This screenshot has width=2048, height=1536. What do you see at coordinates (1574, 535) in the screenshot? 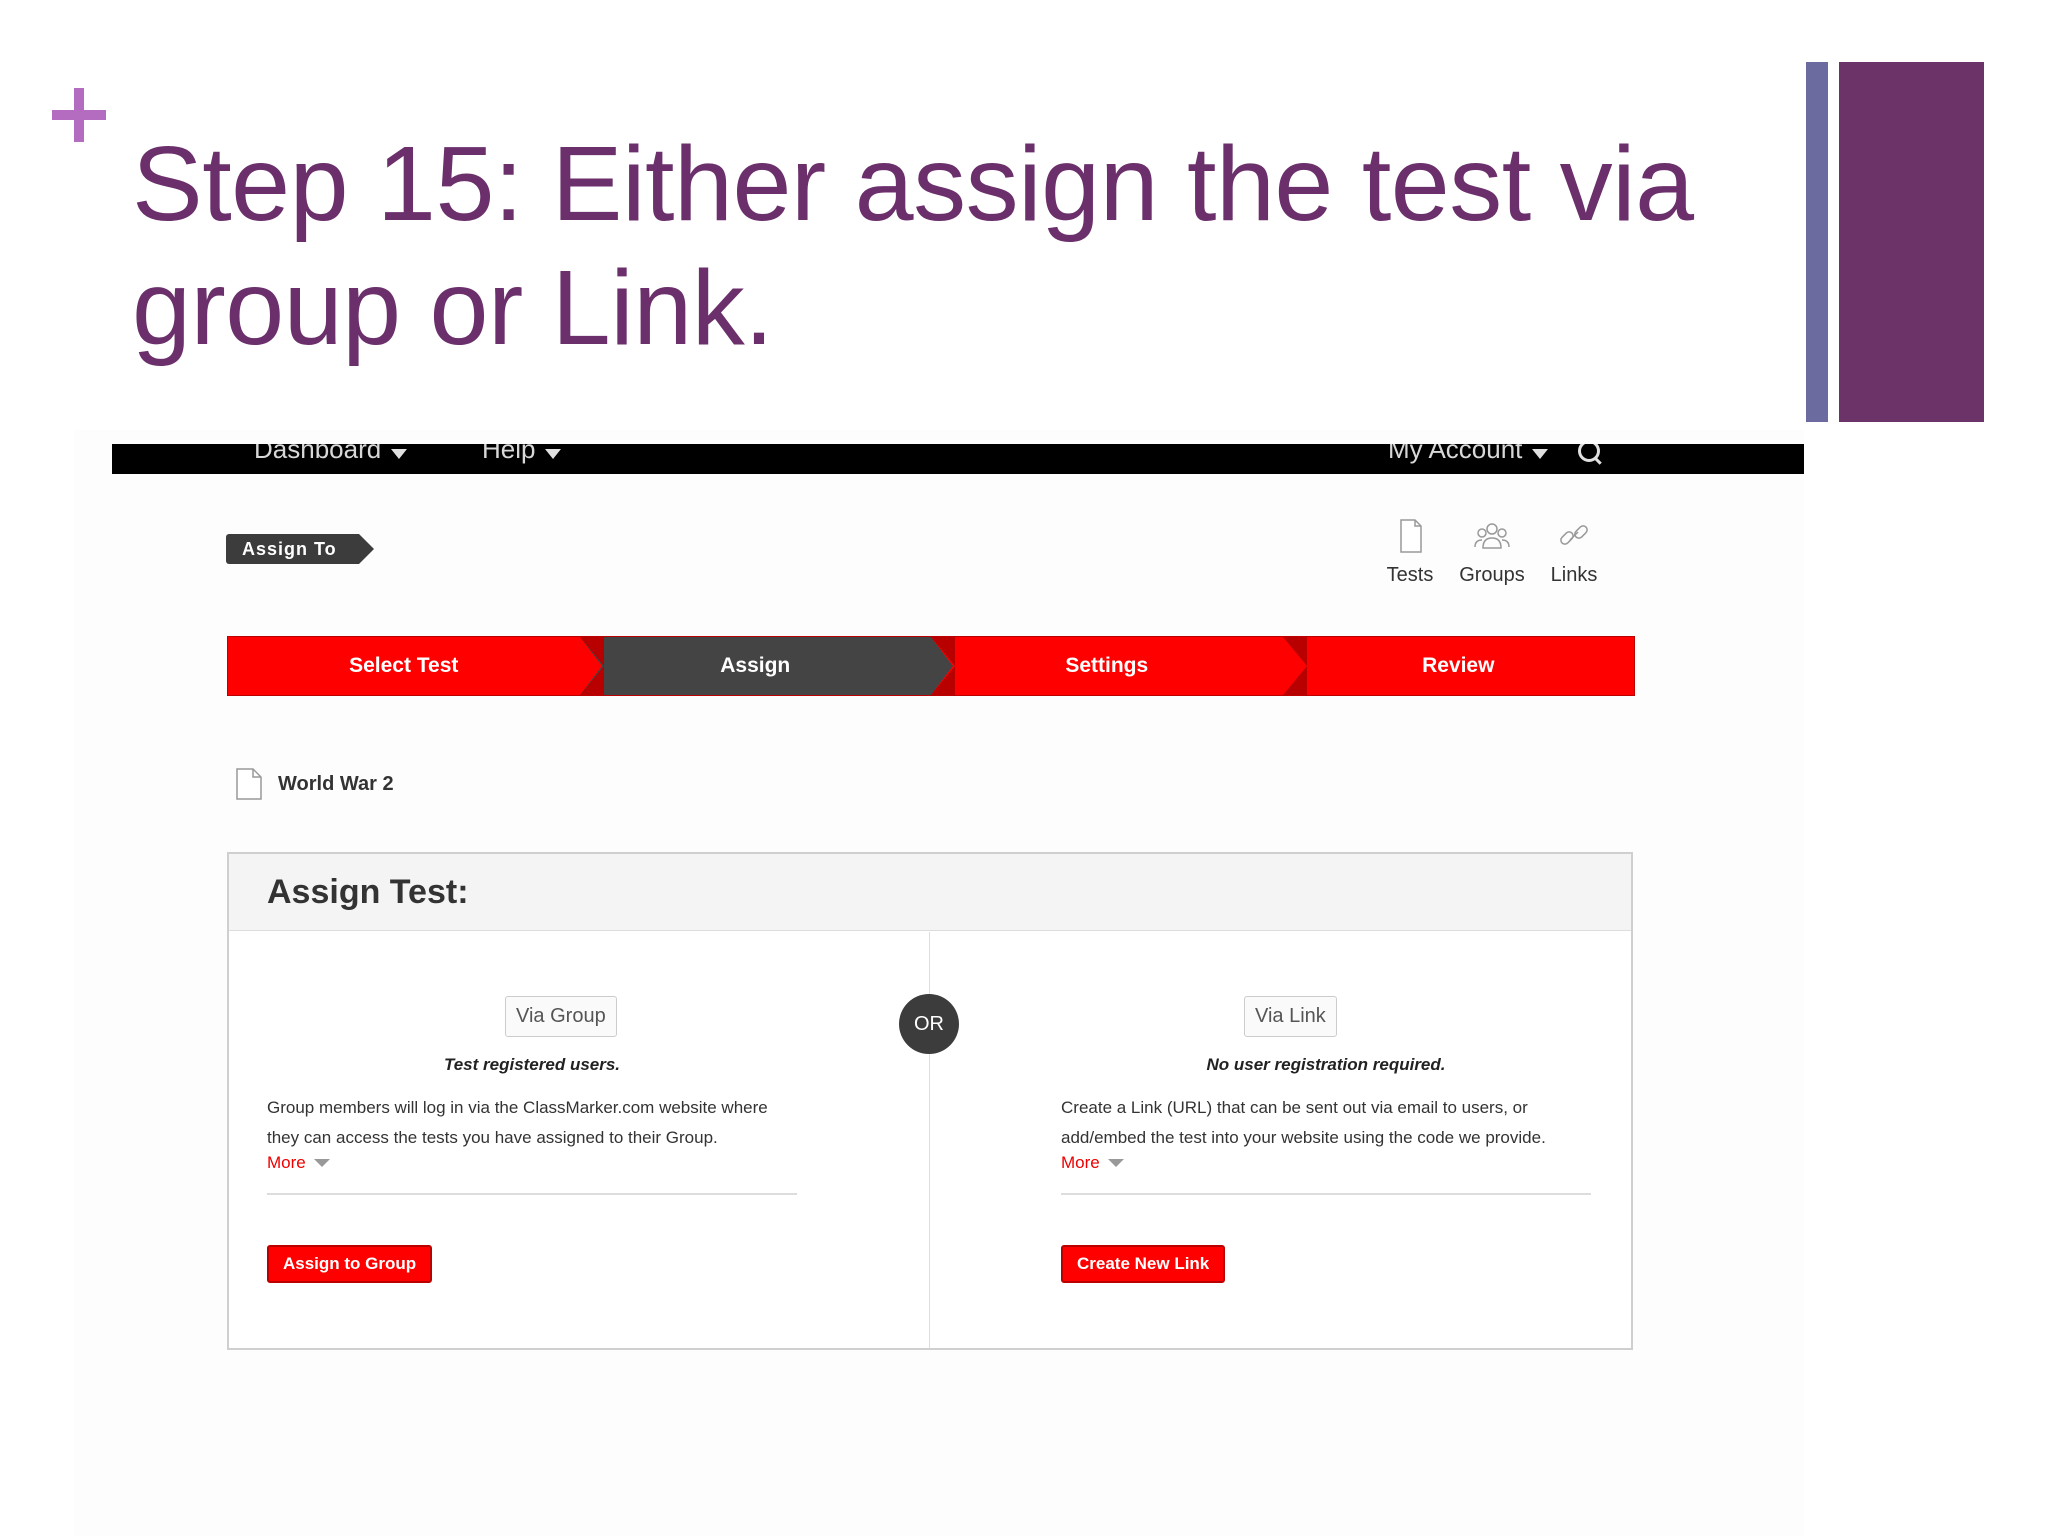
I see `link-icon` at bounding box center [1574, 535].